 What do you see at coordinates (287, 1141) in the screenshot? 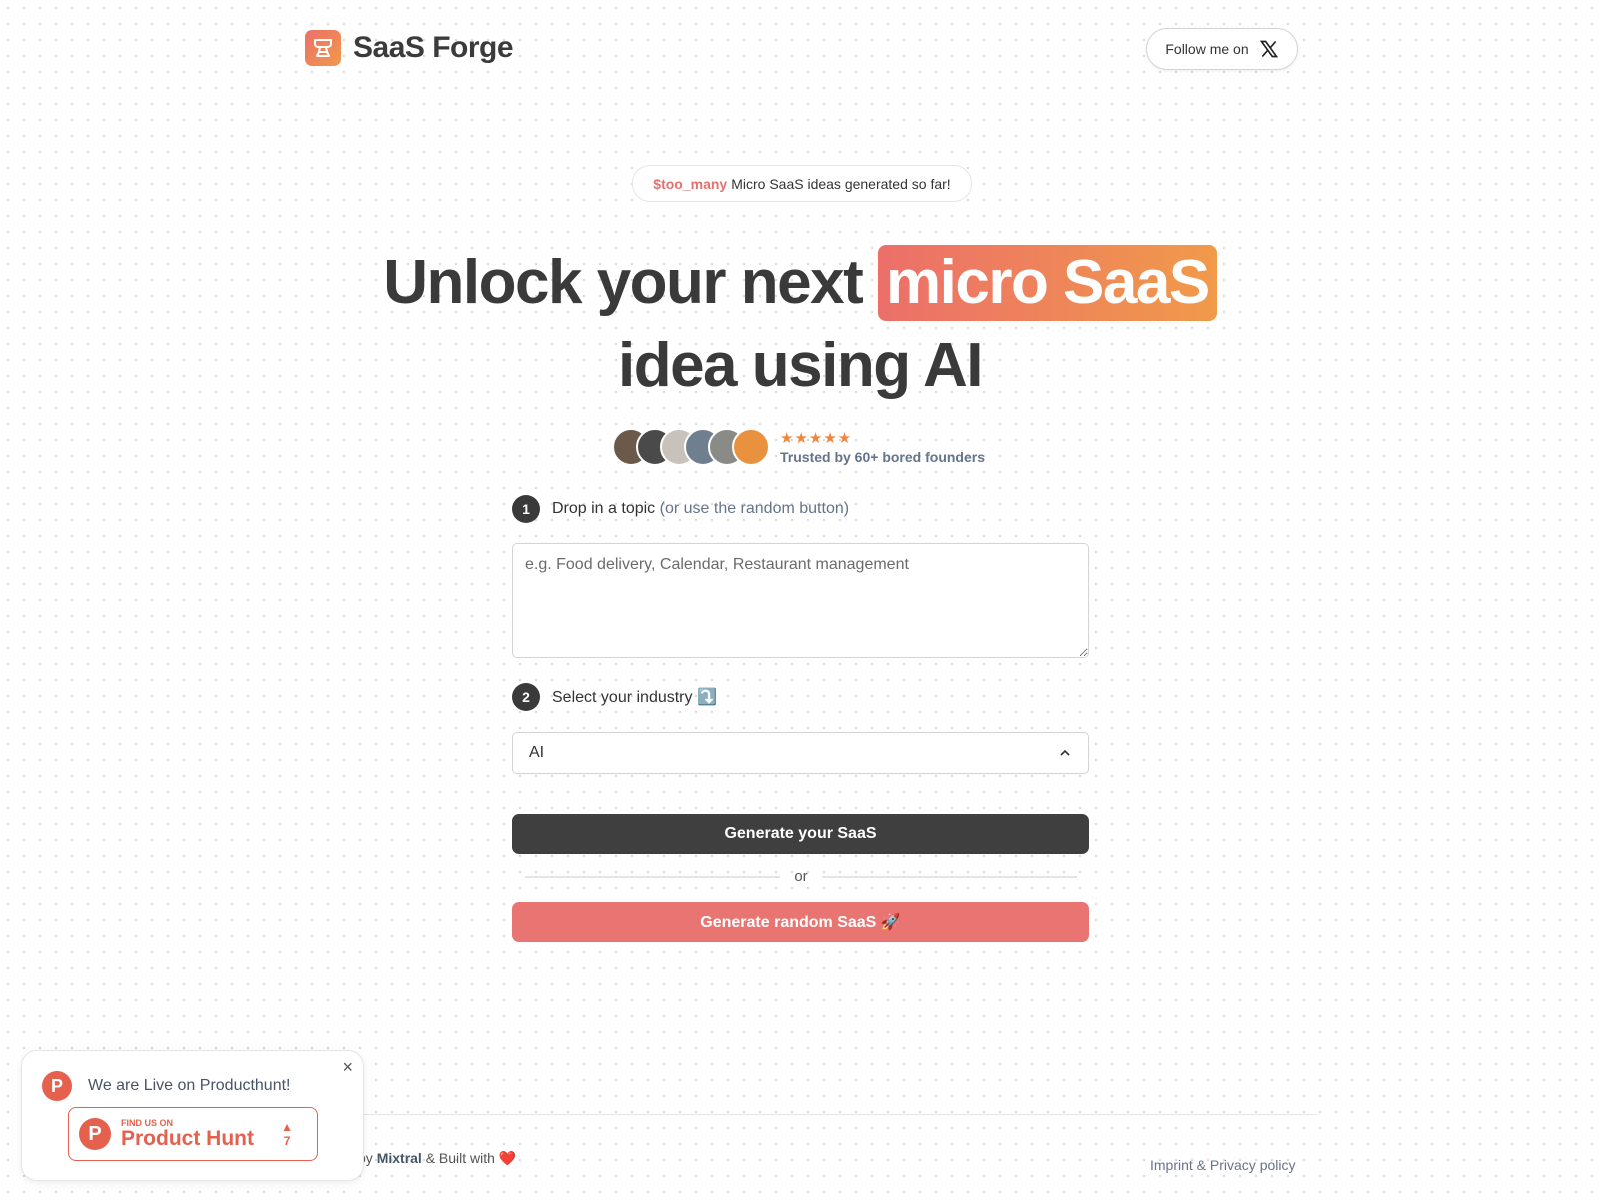
I see `vote-number: 7` at bounding box center [287, 1141].